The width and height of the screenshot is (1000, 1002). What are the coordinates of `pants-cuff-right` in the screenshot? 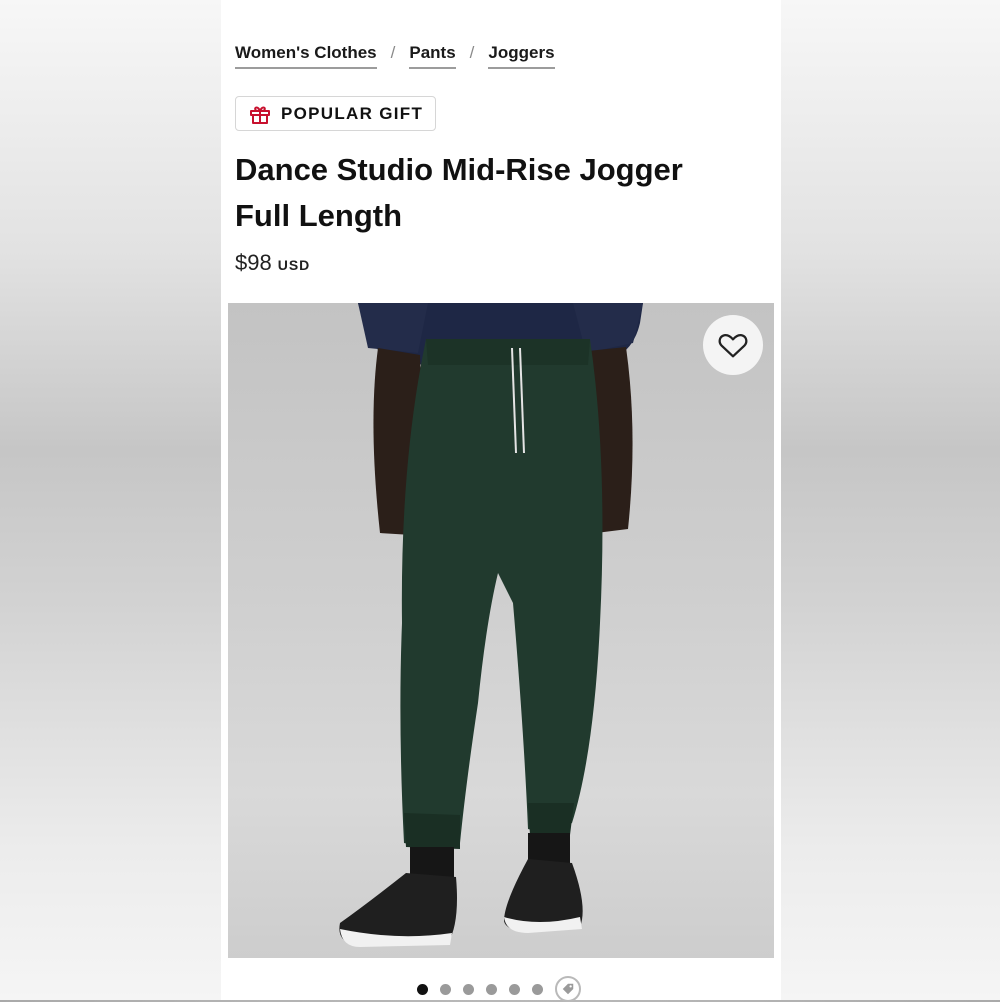 It's located at (551, 819).